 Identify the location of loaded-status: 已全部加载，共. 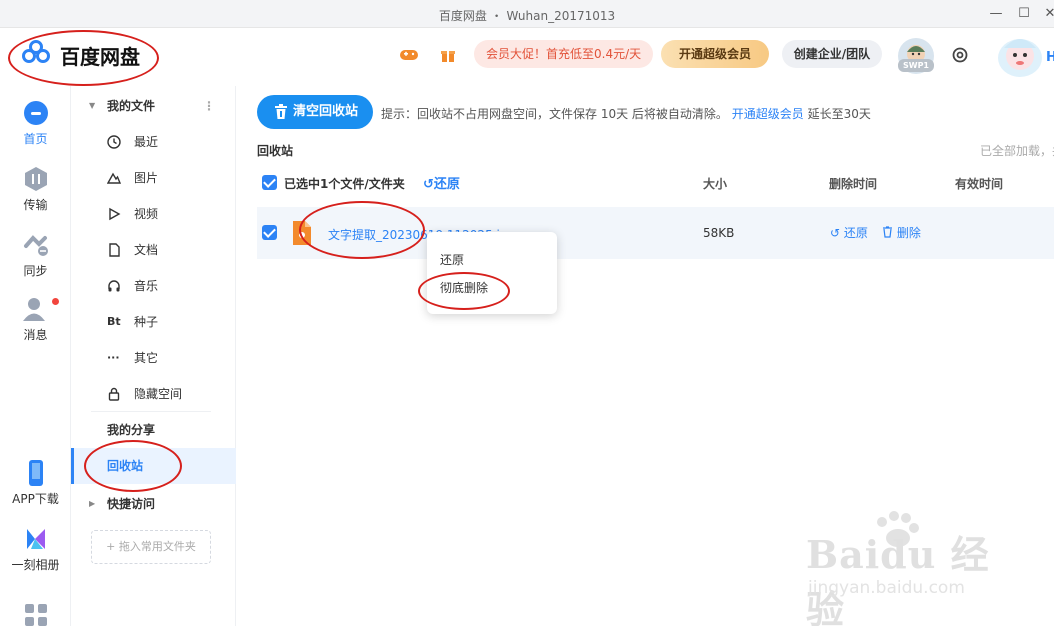
(1017, 151).